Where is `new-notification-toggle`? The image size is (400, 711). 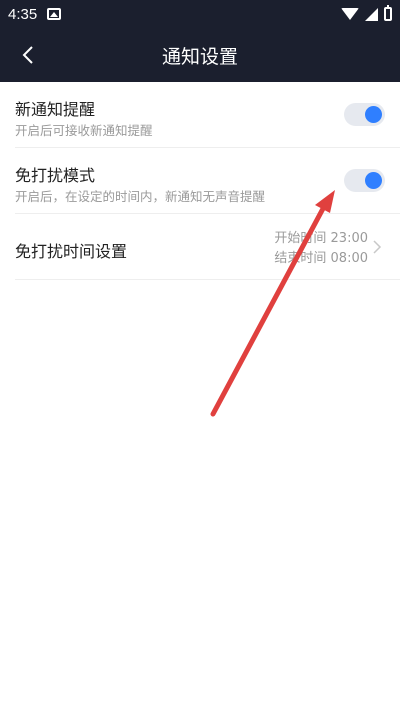
new-notification-toggle is located at coordinates (364, 114).